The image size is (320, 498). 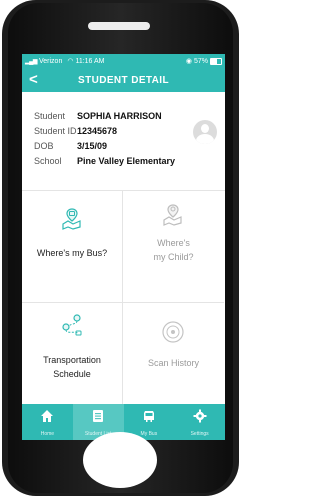 I want to click on nav-bar: < STUDENT DETAIL, so click(x=123, y=80).